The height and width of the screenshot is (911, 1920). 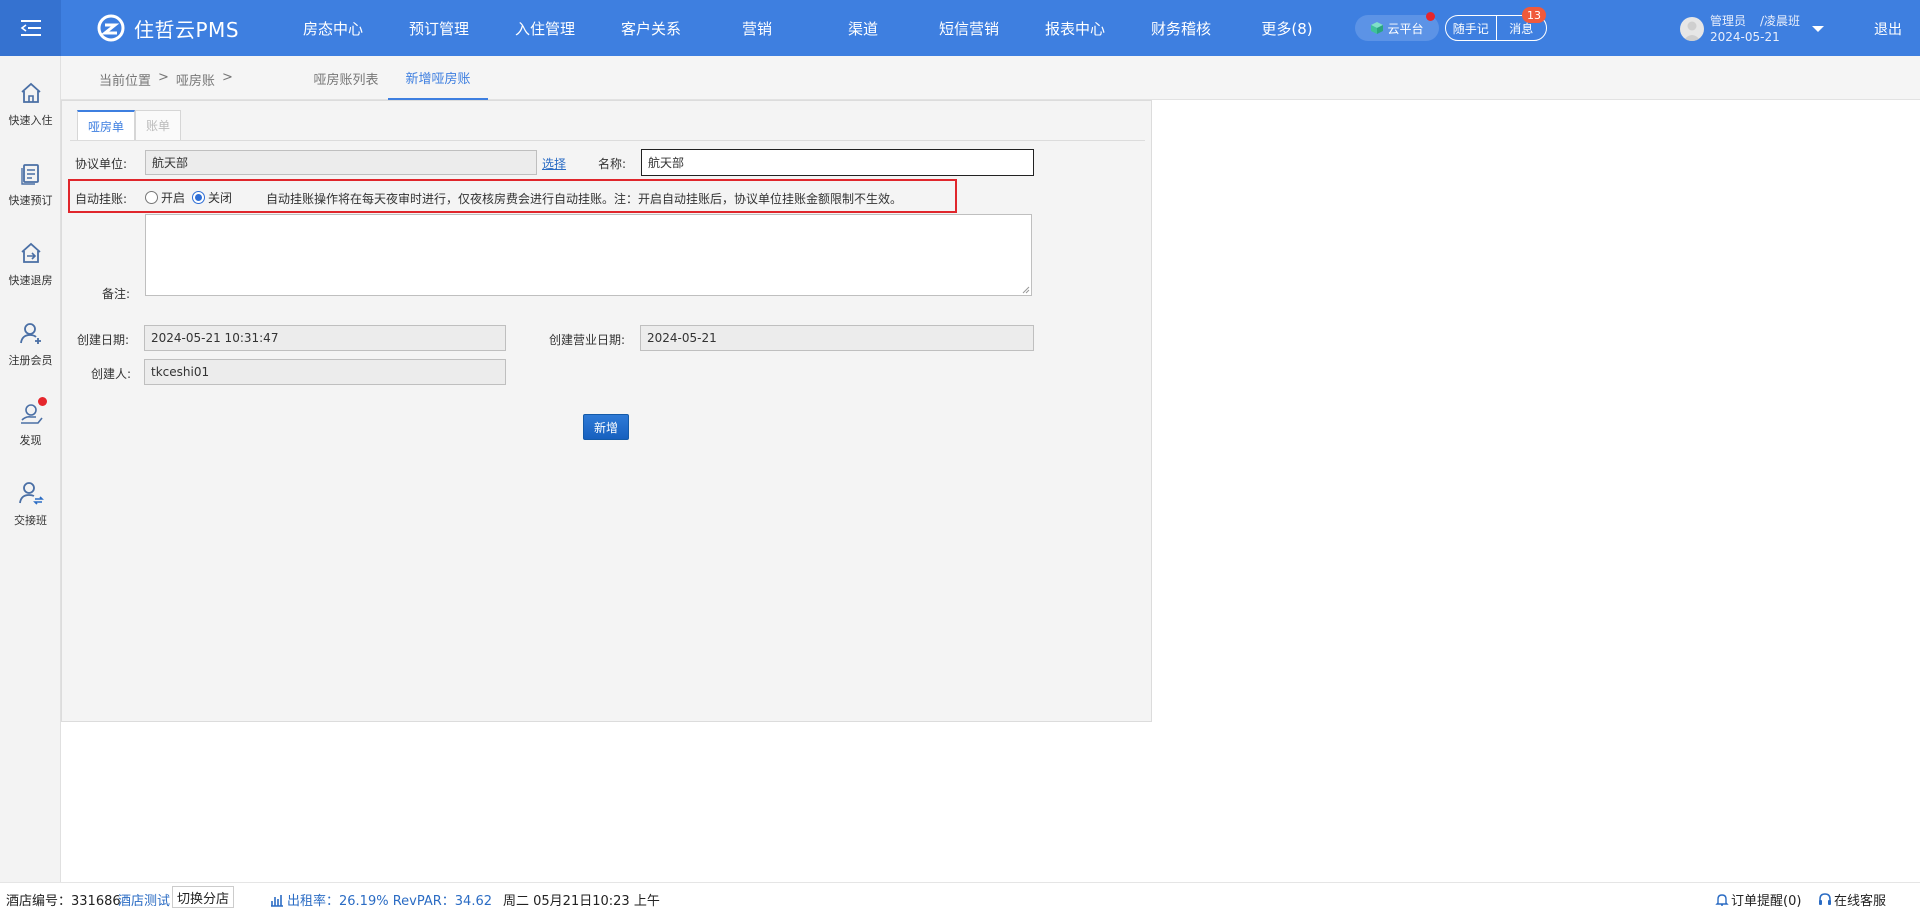 I want to click on select-agreement-unit-link: 选择, so click(x=554, y=163).